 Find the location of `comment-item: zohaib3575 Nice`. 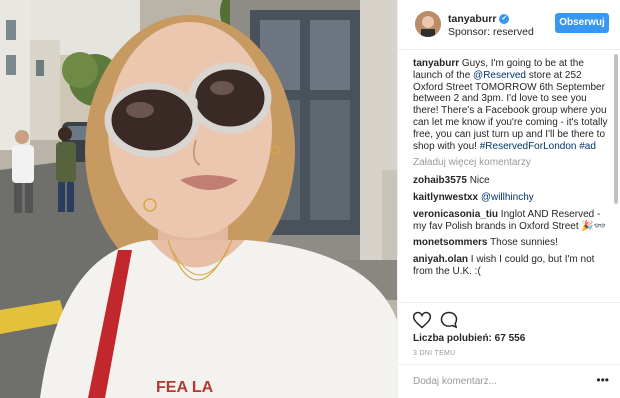

comment-item: zohaib3575 Nice is located at coordinates (510, 181).